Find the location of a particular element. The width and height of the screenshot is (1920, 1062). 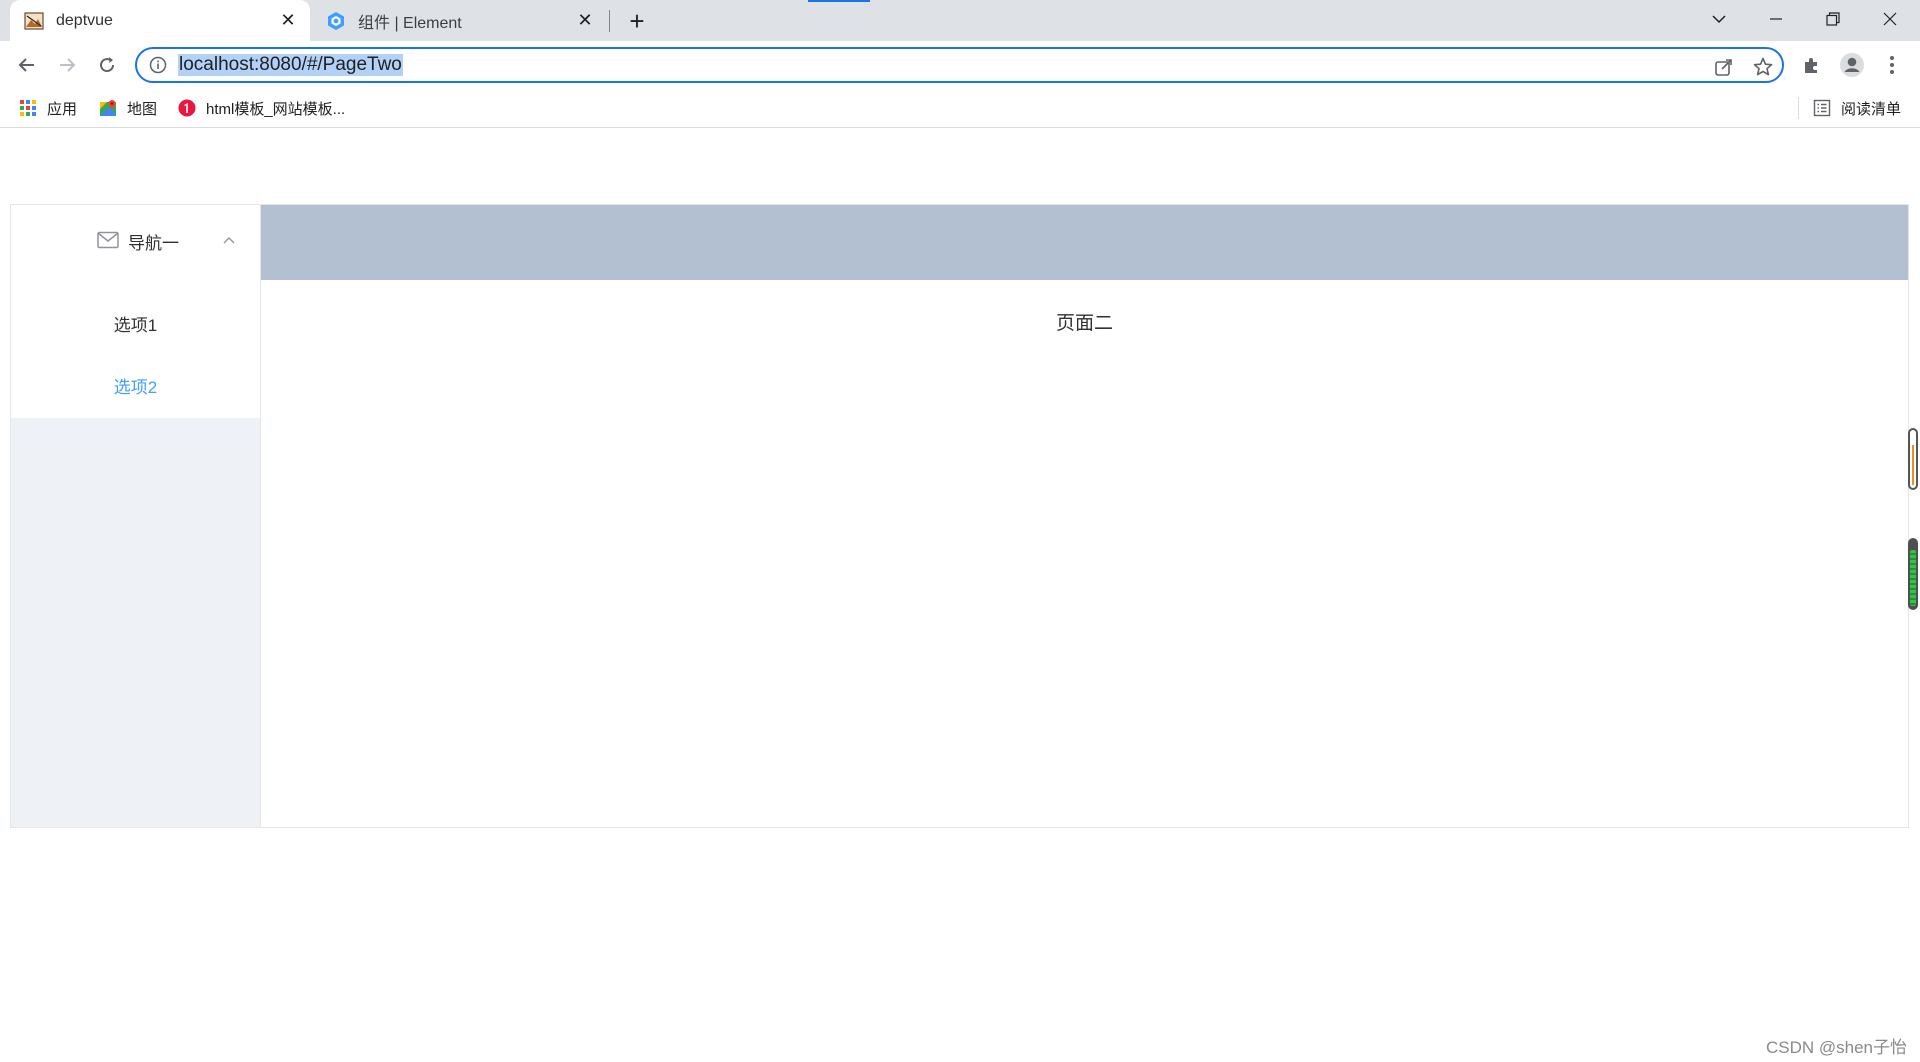

mail-icon is located at coordinates (108, 240).